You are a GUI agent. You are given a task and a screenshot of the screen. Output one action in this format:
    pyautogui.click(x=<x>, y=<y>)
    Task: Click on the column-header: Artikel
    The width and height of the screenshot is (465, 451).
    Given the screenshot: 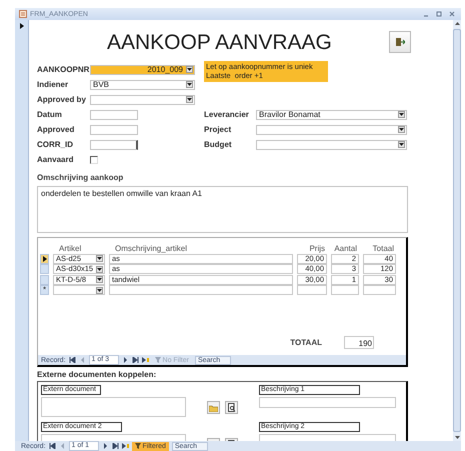 What is the action you would take?
    pyautogui.click(x=70, y=248)
    